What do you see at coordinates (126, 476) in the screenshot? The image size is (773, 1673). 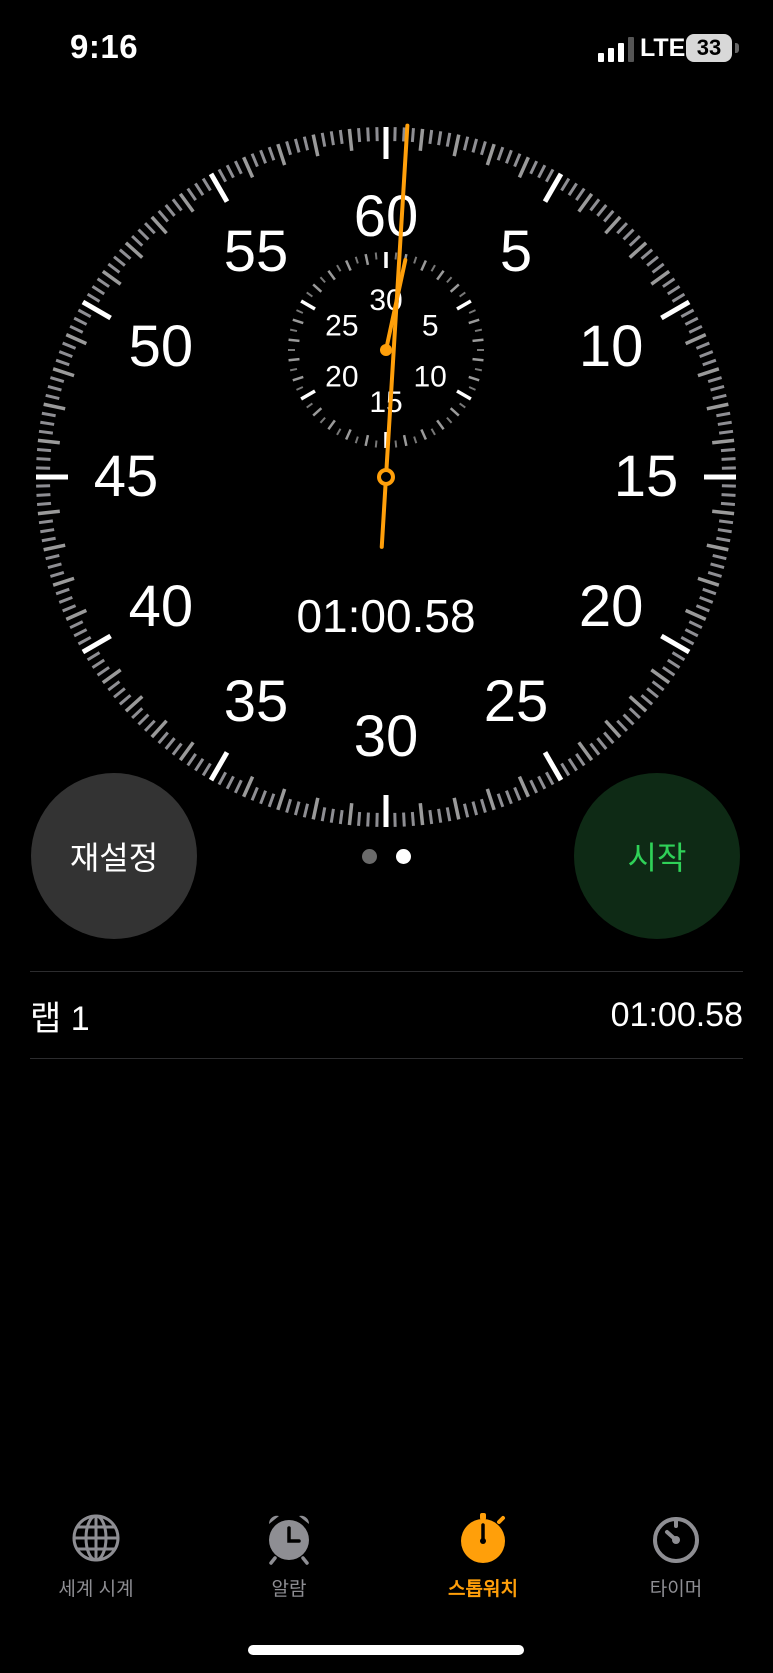 I see `seconds-label: 45` at bounding box center [126, 476].